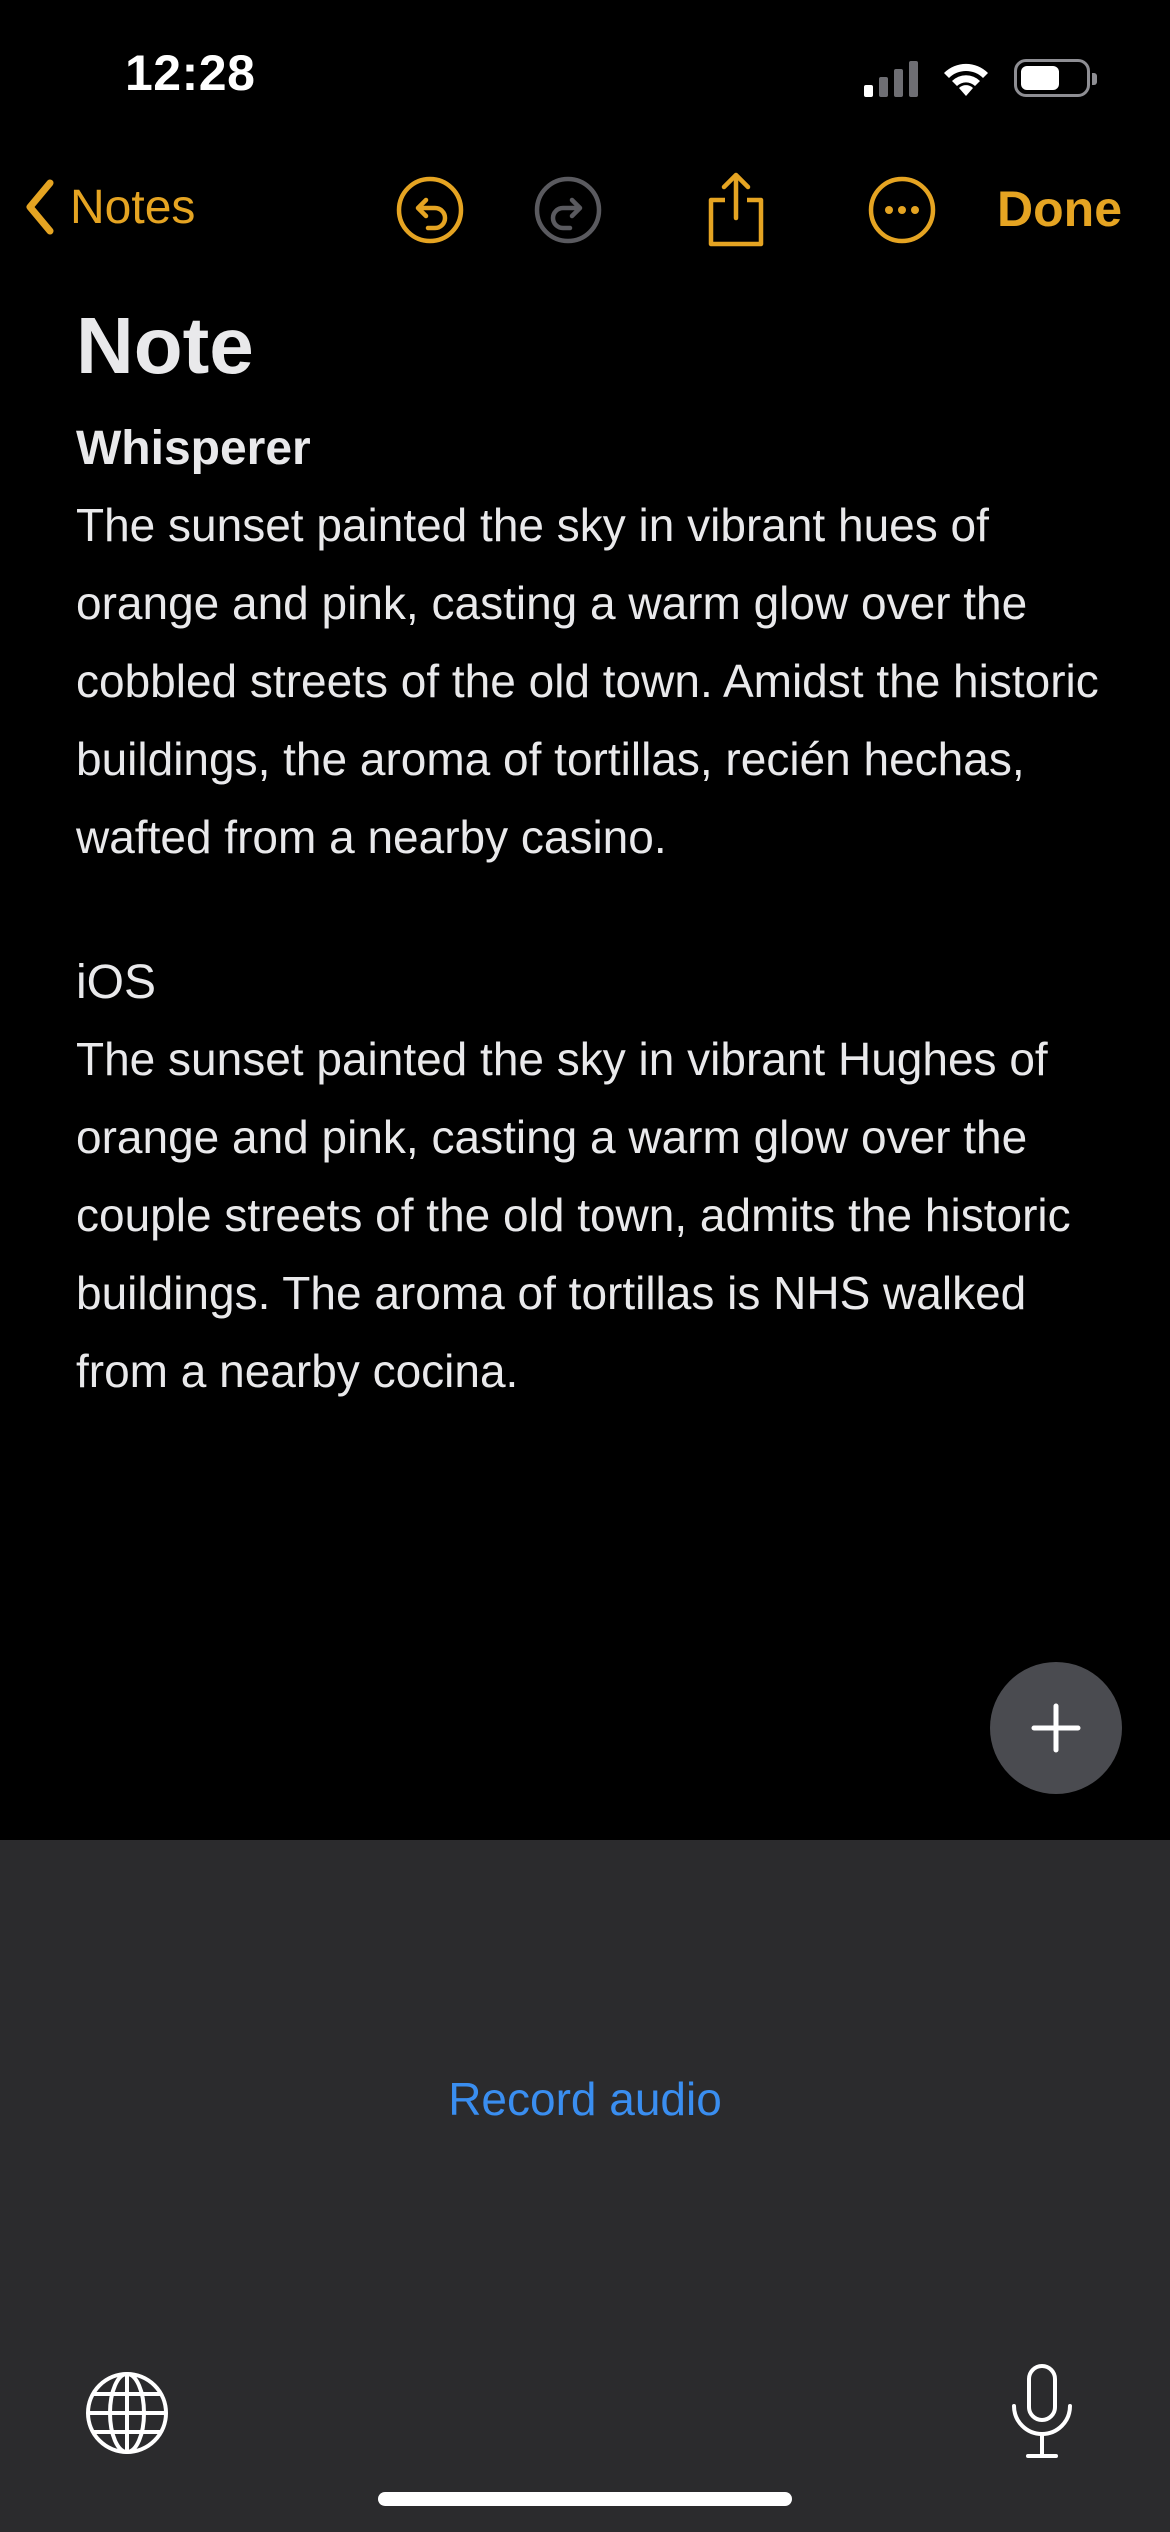 The width and height of the screenshot is (1170, 2532). I want to click on globe-icon, so click(127, 2413).